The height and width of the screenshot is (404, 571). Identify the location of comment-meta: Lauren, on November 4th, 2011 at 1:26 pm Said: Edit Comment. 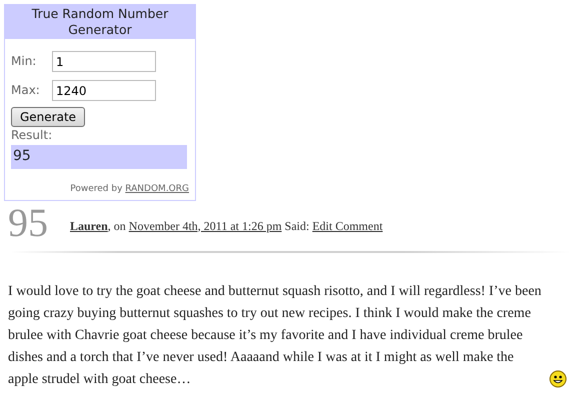
(226, 226).